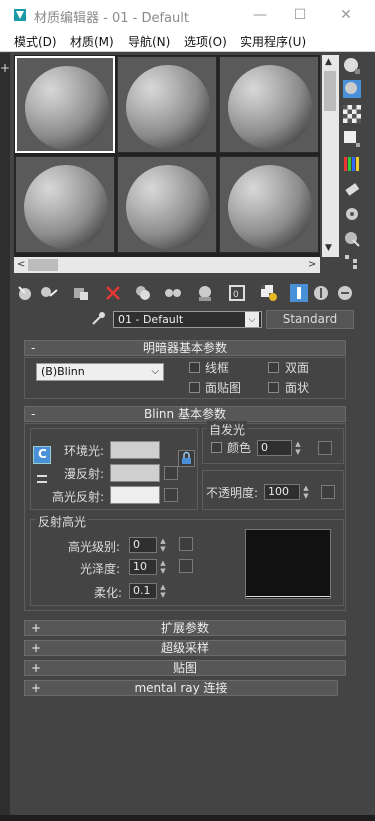 This screenshot has height=821, width=375. I want to click on backlight-icon, so click(352, 89).